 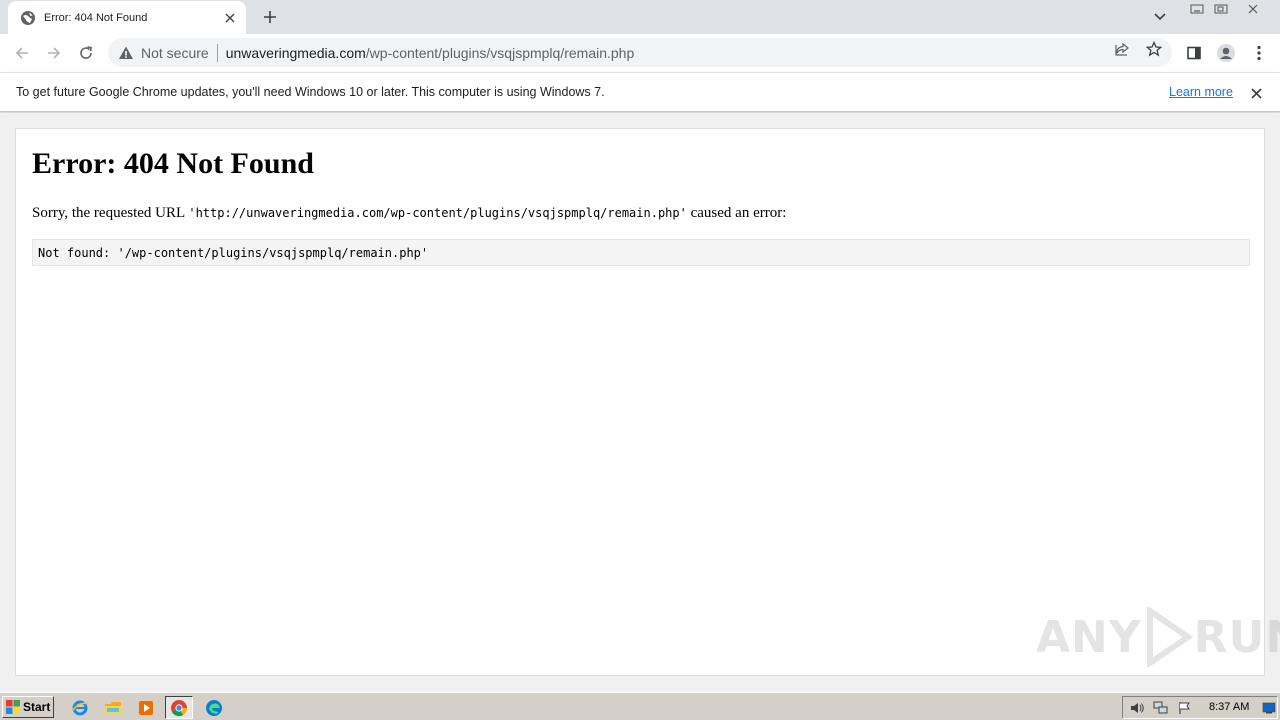 I want to click on watermark-text-left: ANY, so click(x=1089, y=637).